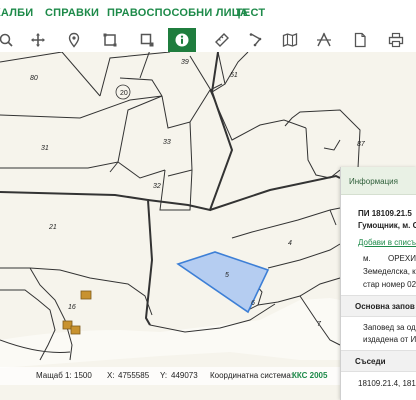 The width and height of the screenshot is (416, 400). I want to click on select-rectangle-button, so click(110, 40).